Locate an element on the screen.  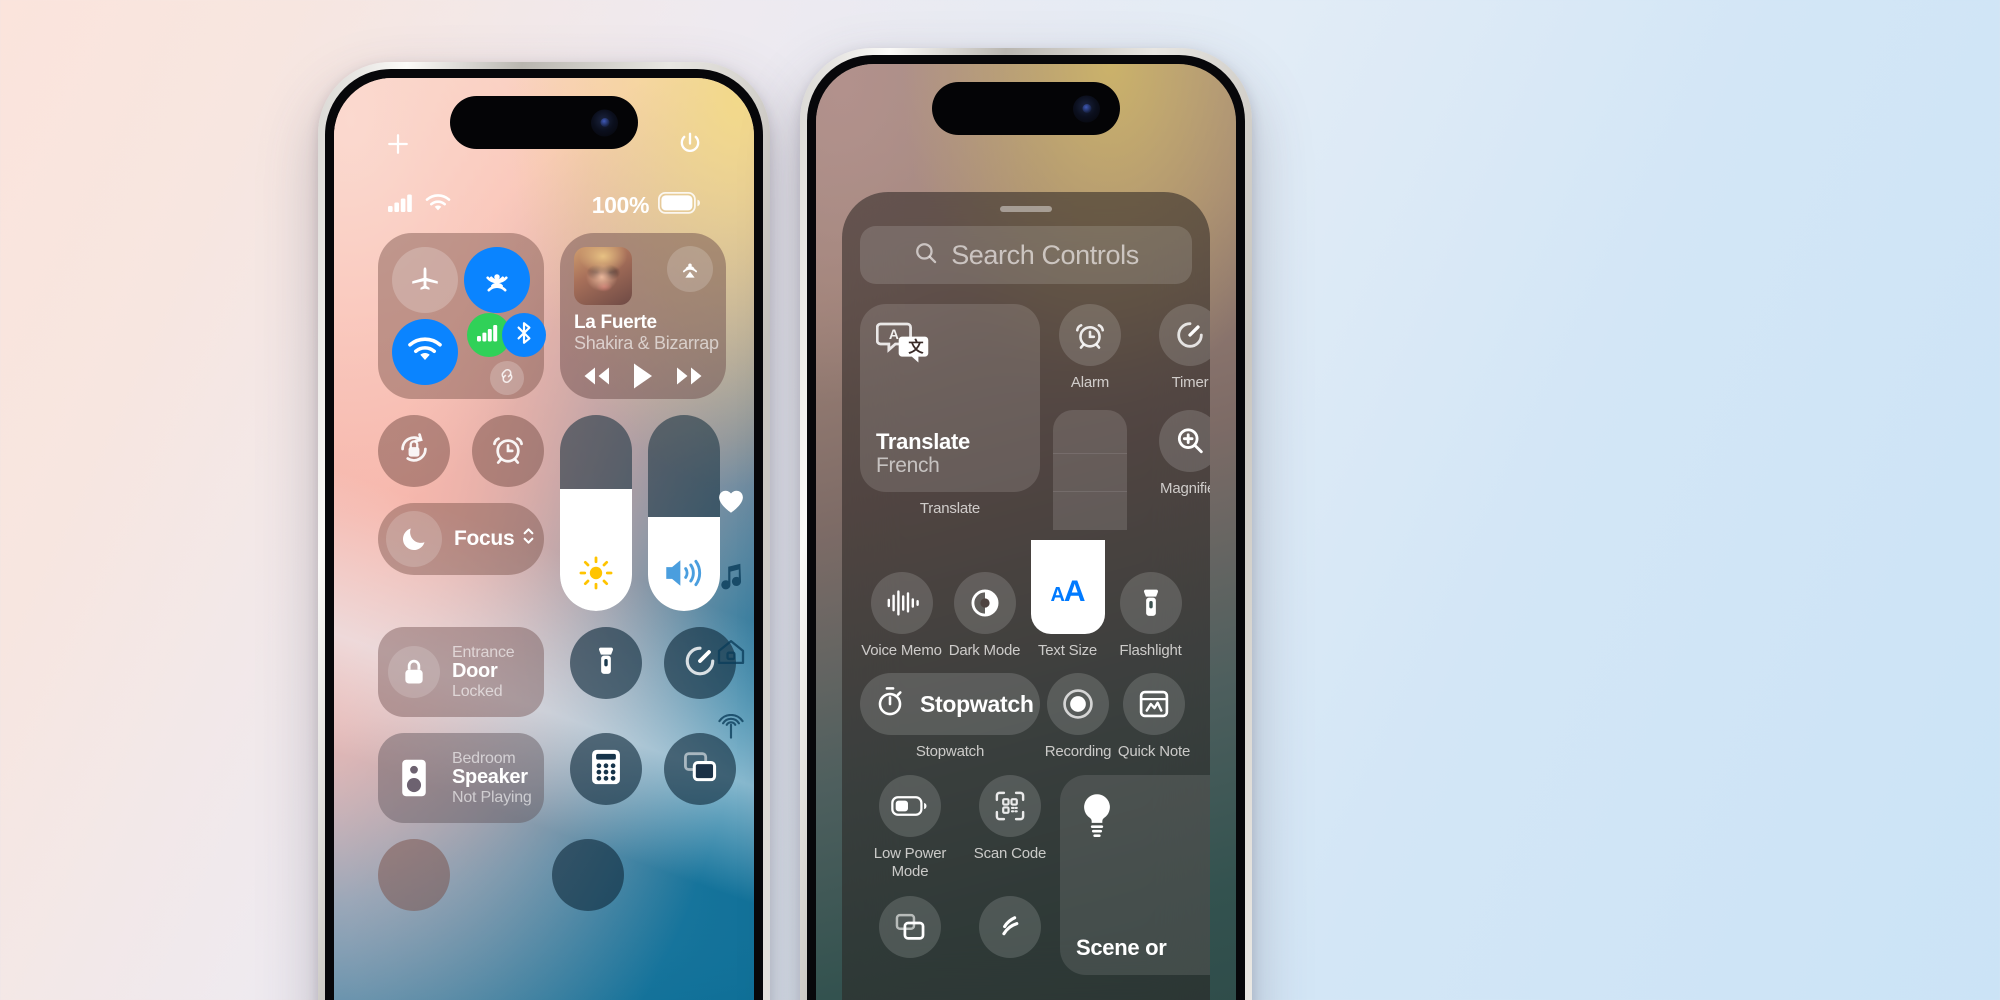
airdrop-toggle is located at coordinates (497, 280).